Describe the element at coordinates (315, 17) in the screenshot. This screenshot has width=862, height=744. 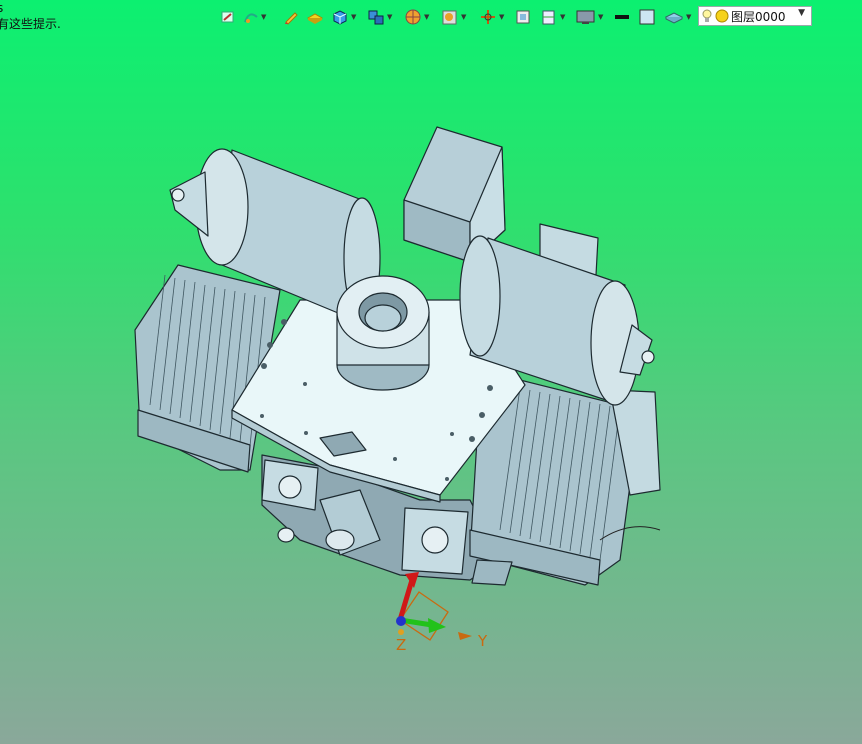
I see `surface-icon` at that location.